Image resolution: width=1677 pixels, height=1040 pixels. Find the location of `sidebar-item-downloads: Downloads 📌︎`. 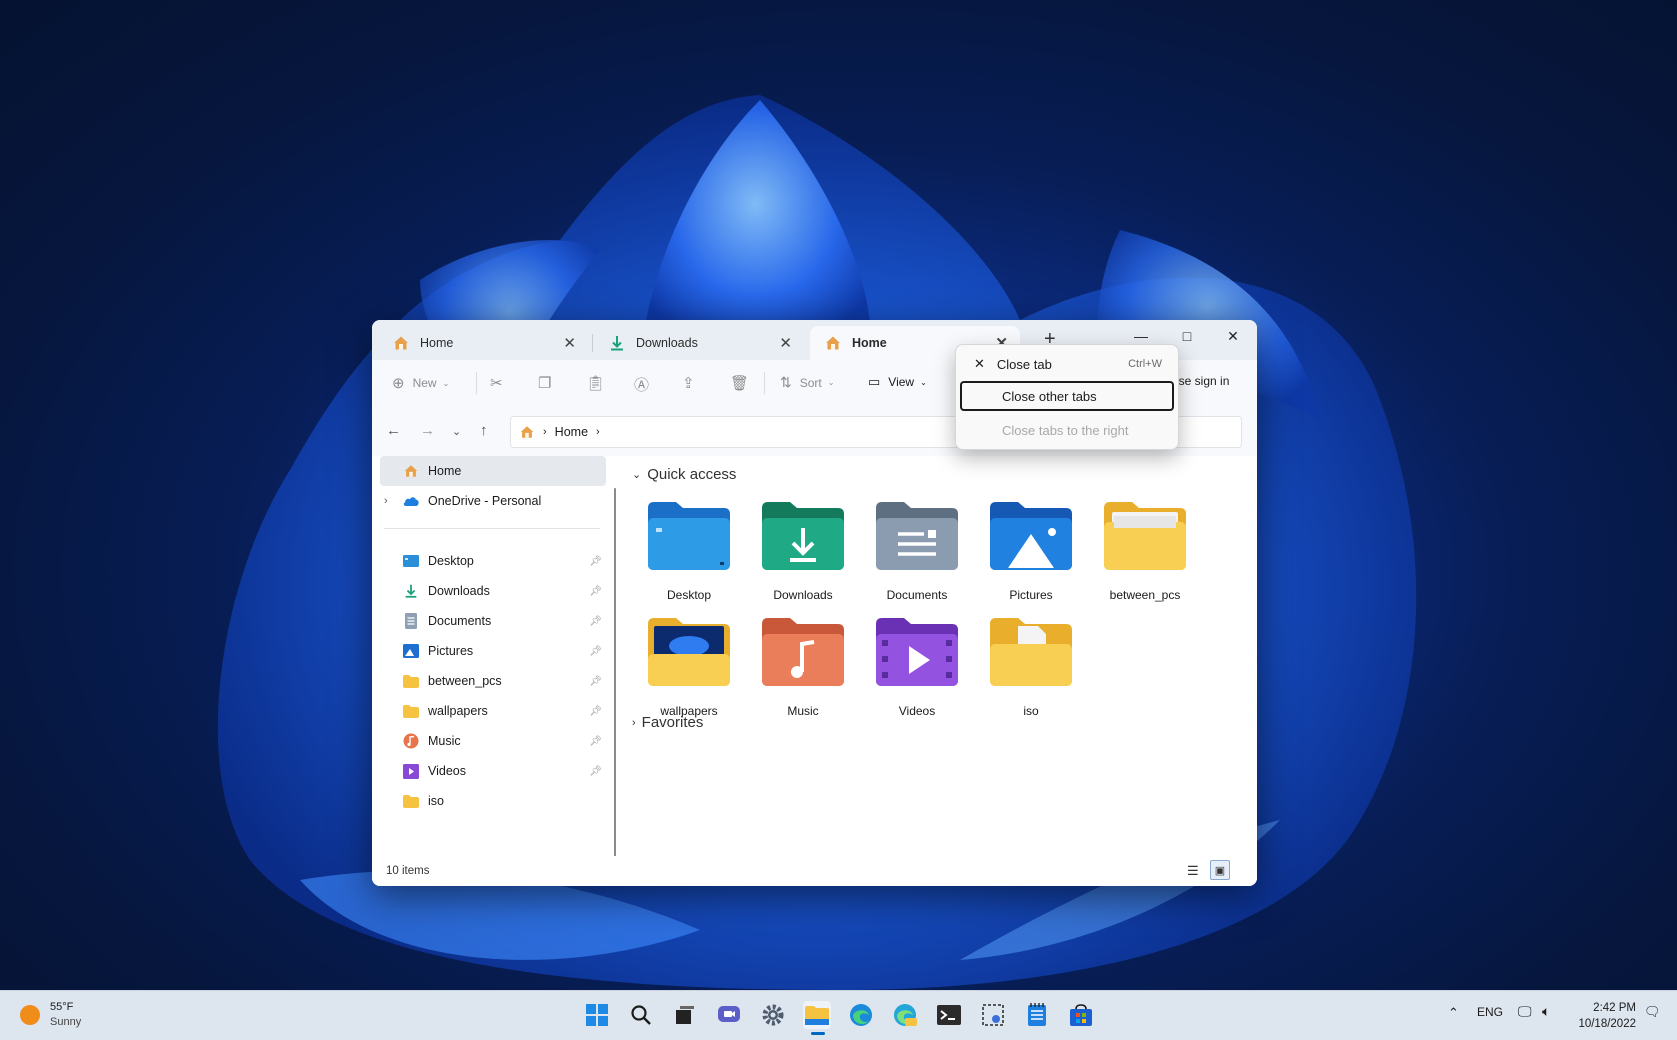

sidebar-item-downloads: Downloads 📌︎ is located at coordinates (493, 591).